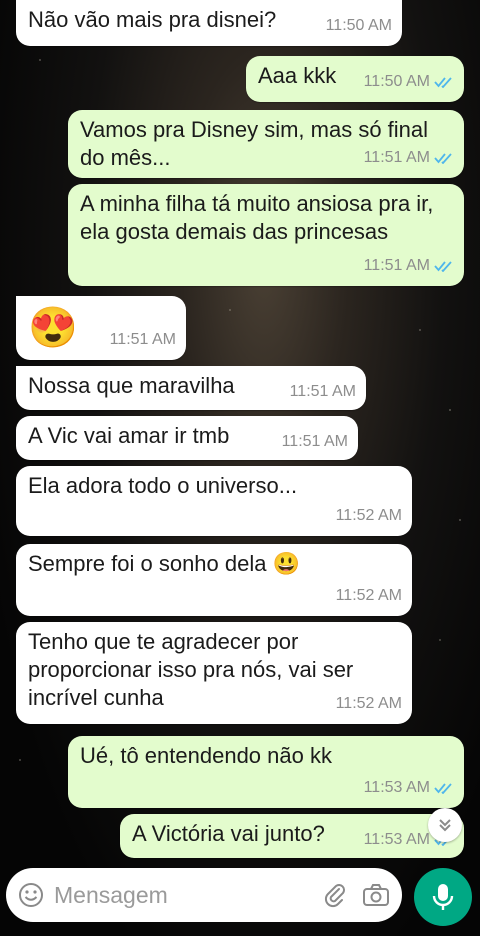 The width and height of the screenshot is (480, 936). Describe the element at coordinates (209, 23) in the screenshot. I see `message-bubble-incoming: Não vão mais pra disnei? 11:50 AM` at that location.